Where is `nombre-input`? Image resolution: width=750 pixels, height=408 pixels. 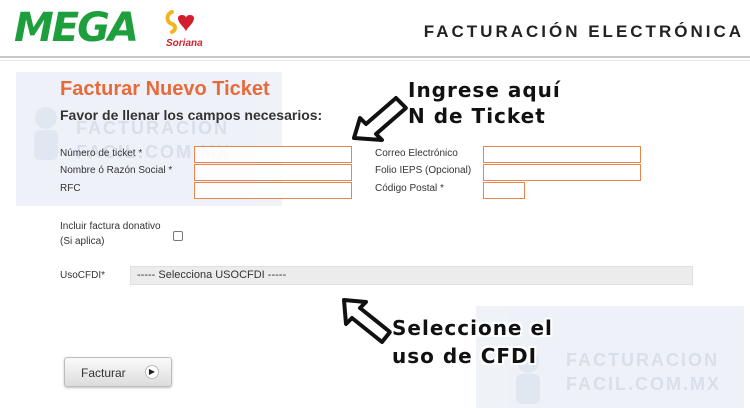
nombre-input is located at coordinates (273, 172).